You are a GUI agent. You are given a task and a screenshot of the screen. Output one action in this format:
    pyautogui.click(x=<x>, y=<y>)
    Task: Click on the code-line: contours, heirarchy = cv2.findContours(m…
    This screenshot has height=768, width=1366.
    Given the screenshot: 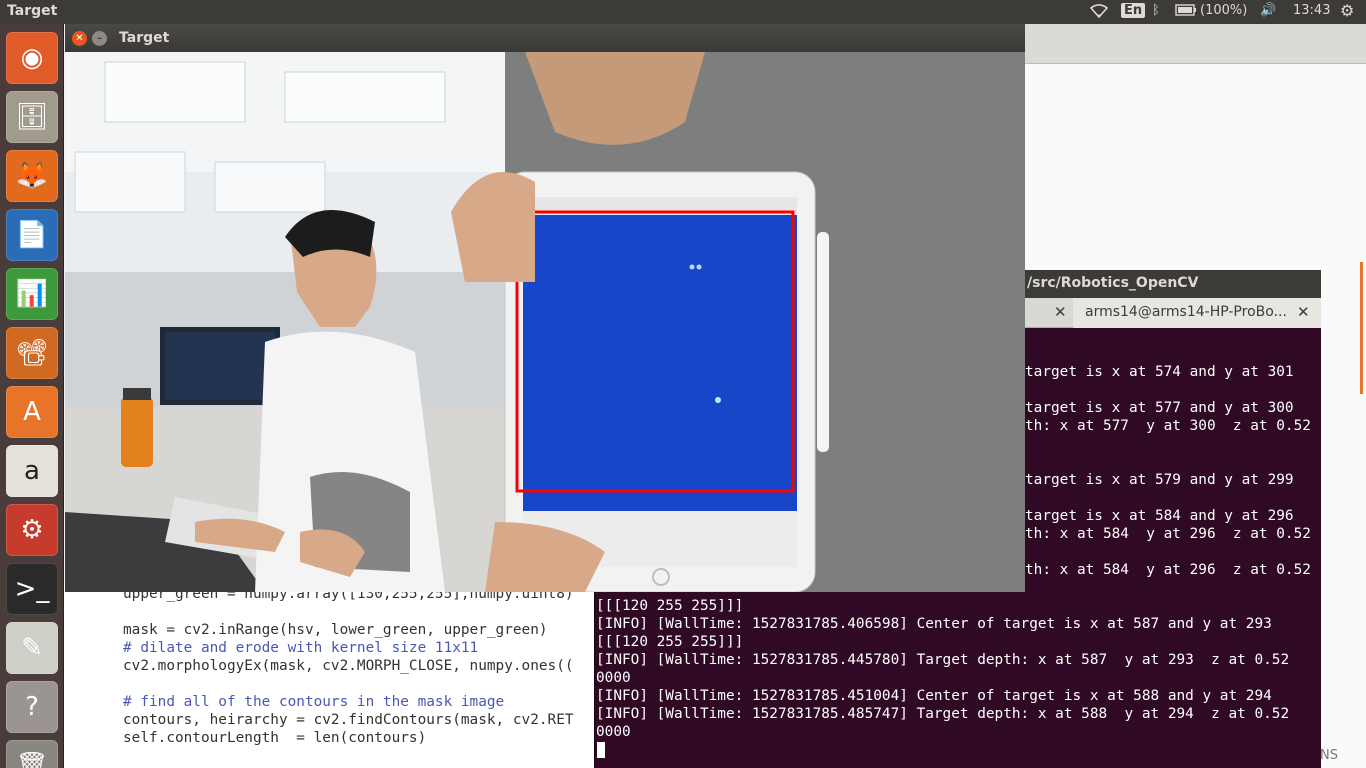 What is the action you would take?
    pyautogui.click(x=348, y=720)
    